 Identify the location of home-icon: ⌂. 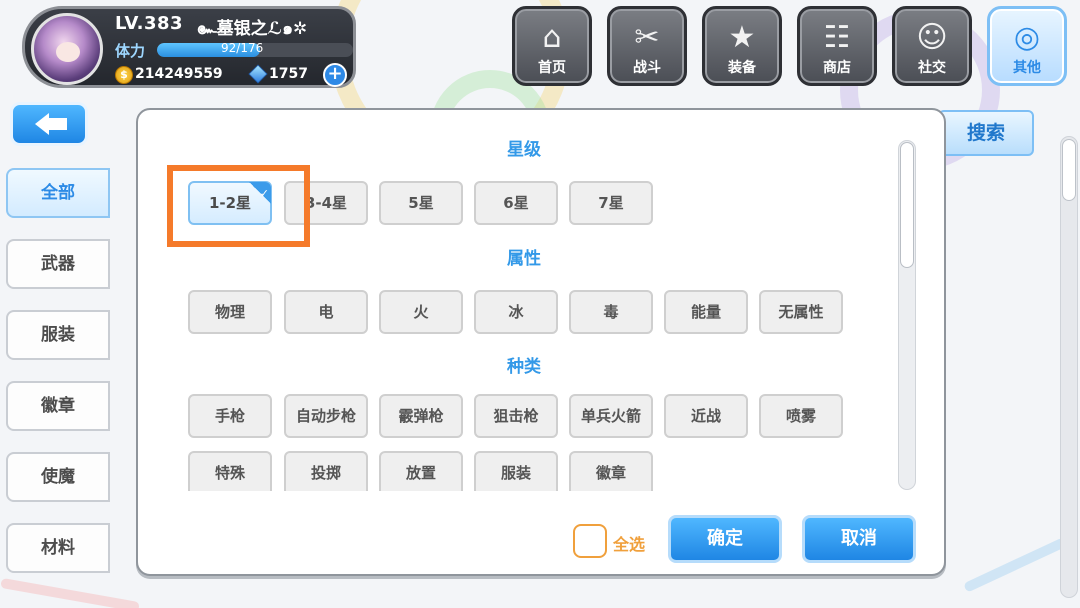
(552, 37).